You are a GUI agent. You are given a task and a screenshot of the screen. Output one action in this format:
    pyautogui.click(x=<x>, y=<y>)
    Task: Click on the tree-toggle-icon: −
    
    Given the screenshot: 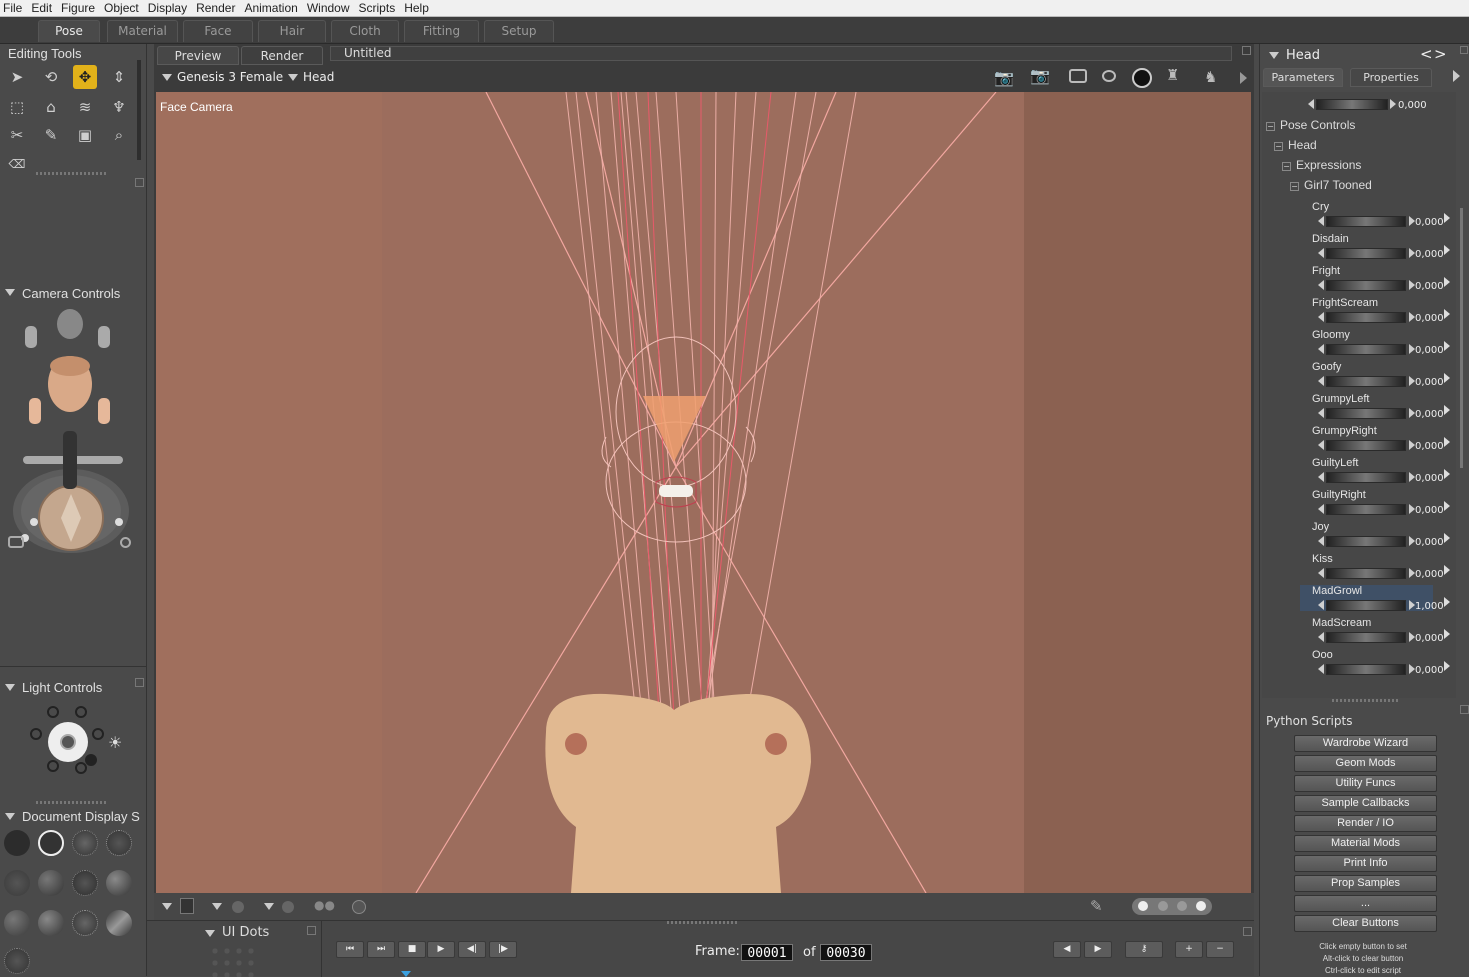 What is the action you would take?
    pyautogui.click(x=1270, y=126)
    